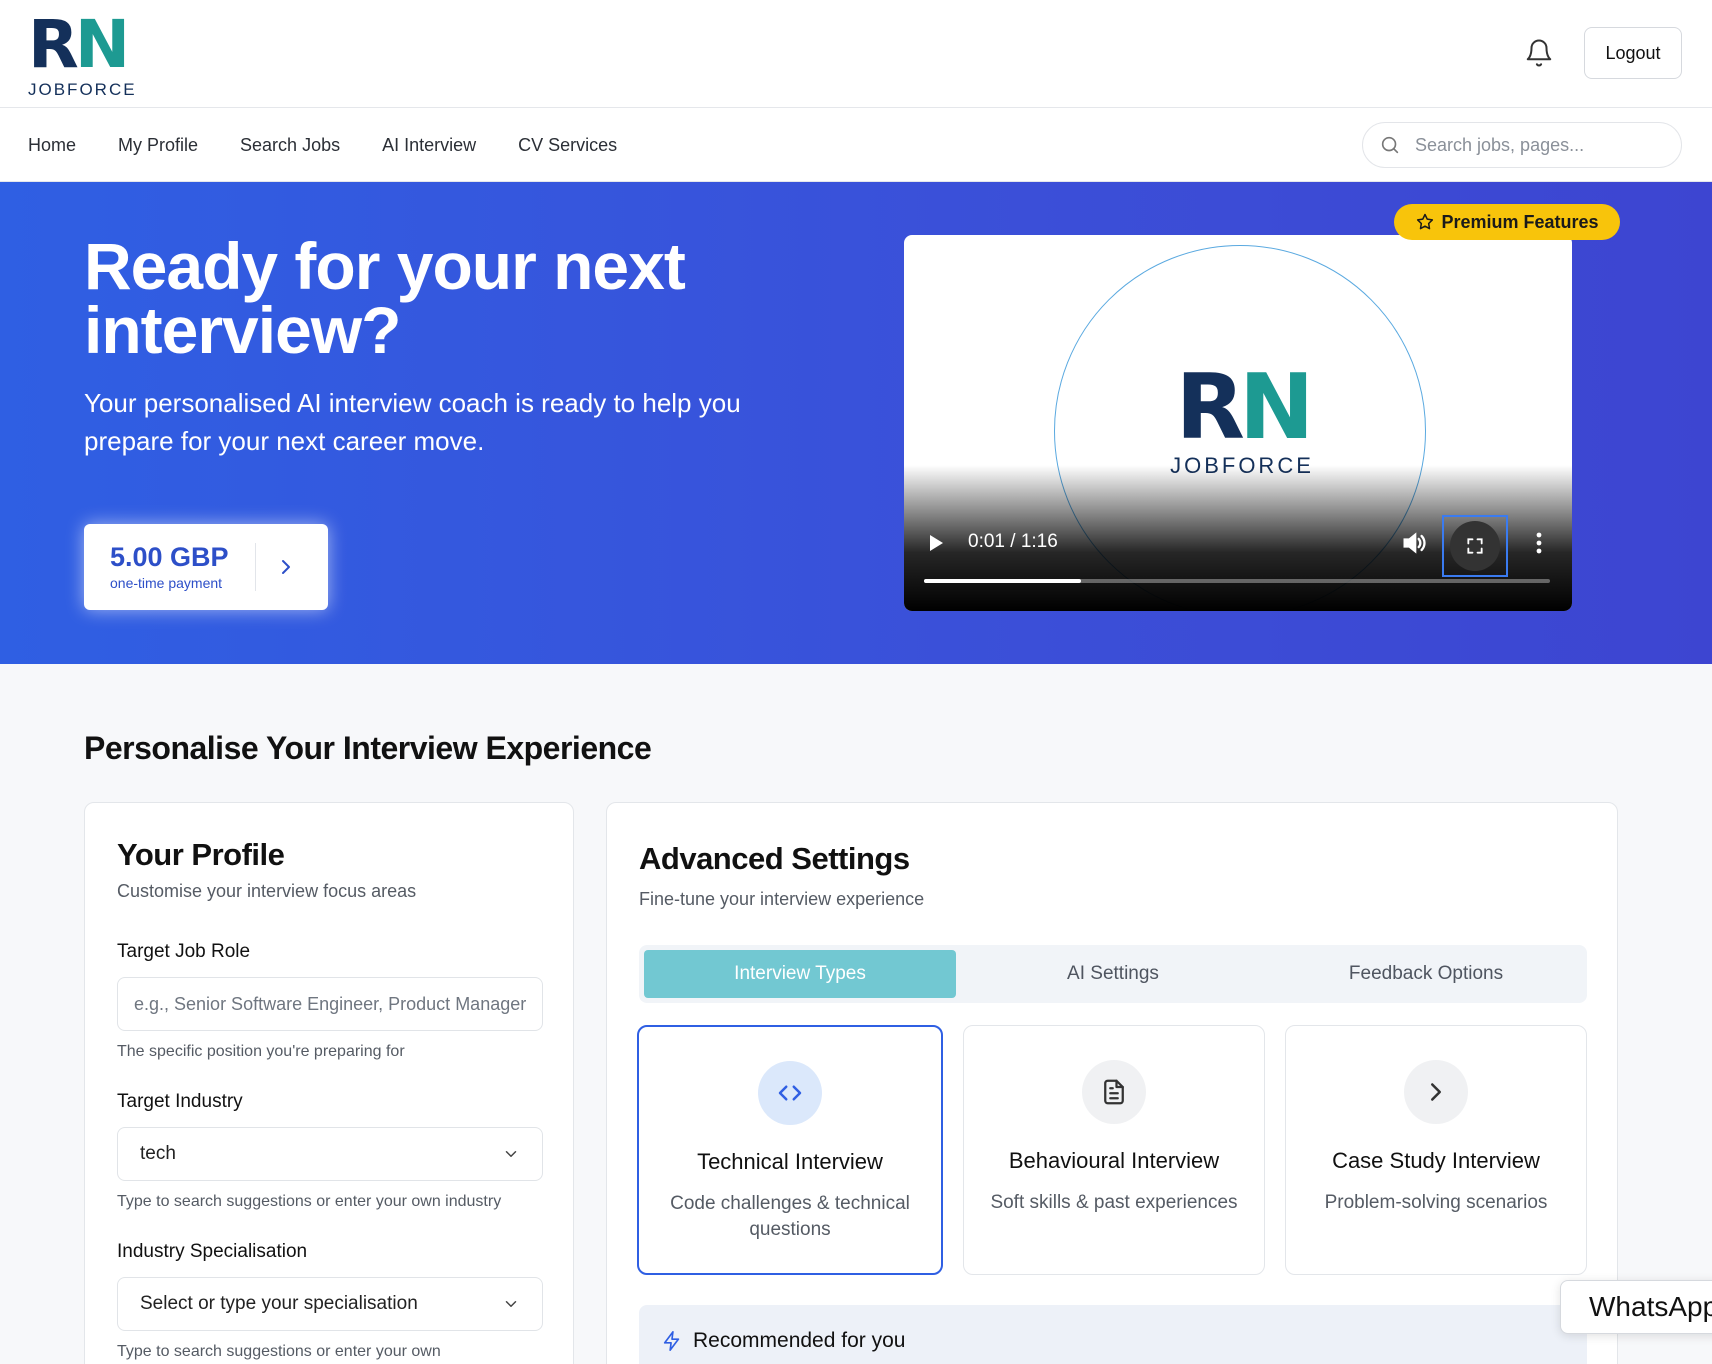 The width and height of the screenshot is (1712, 1364). I want to click on job-role-input, so click(330, 1004).